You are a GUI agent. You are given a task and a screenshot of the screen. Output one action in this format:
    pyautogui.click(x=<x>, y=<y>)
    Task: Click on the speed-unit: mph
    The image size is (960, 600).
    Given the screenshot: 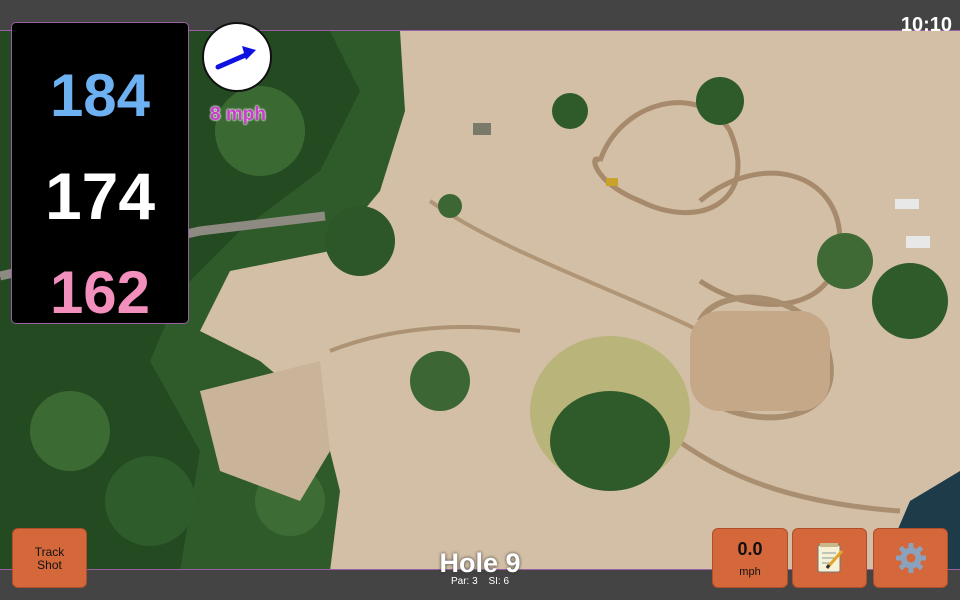 What is the action you would take?
    pyautogui.click(x=750, y=572)
    